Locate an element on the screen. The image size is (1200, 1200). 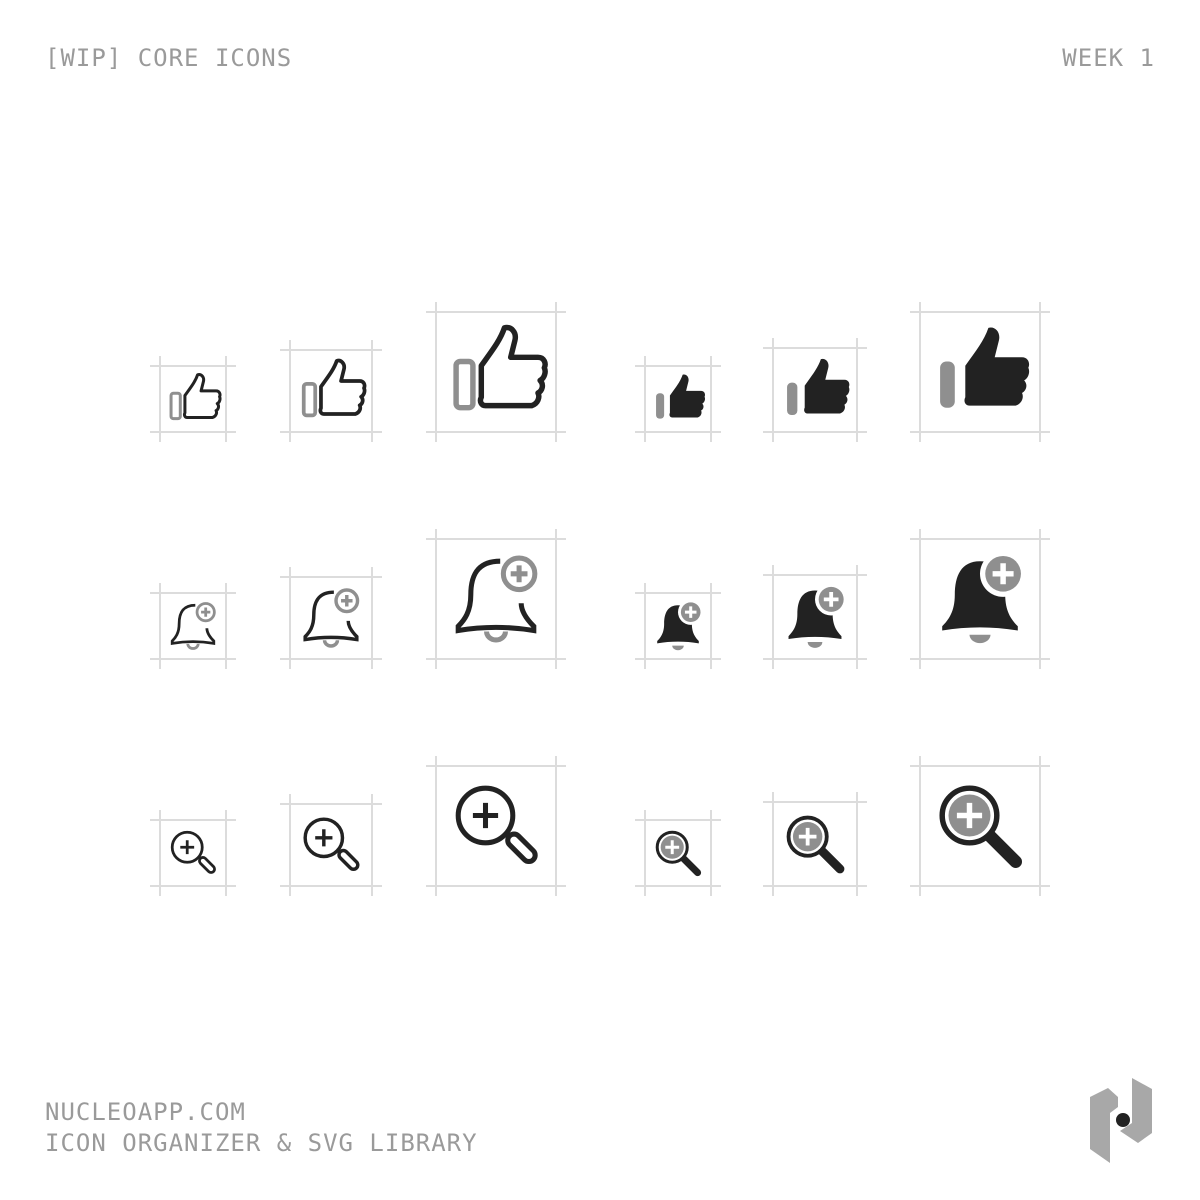
zoom-in-filled-medium-icon is located at coordinates (815, 844).